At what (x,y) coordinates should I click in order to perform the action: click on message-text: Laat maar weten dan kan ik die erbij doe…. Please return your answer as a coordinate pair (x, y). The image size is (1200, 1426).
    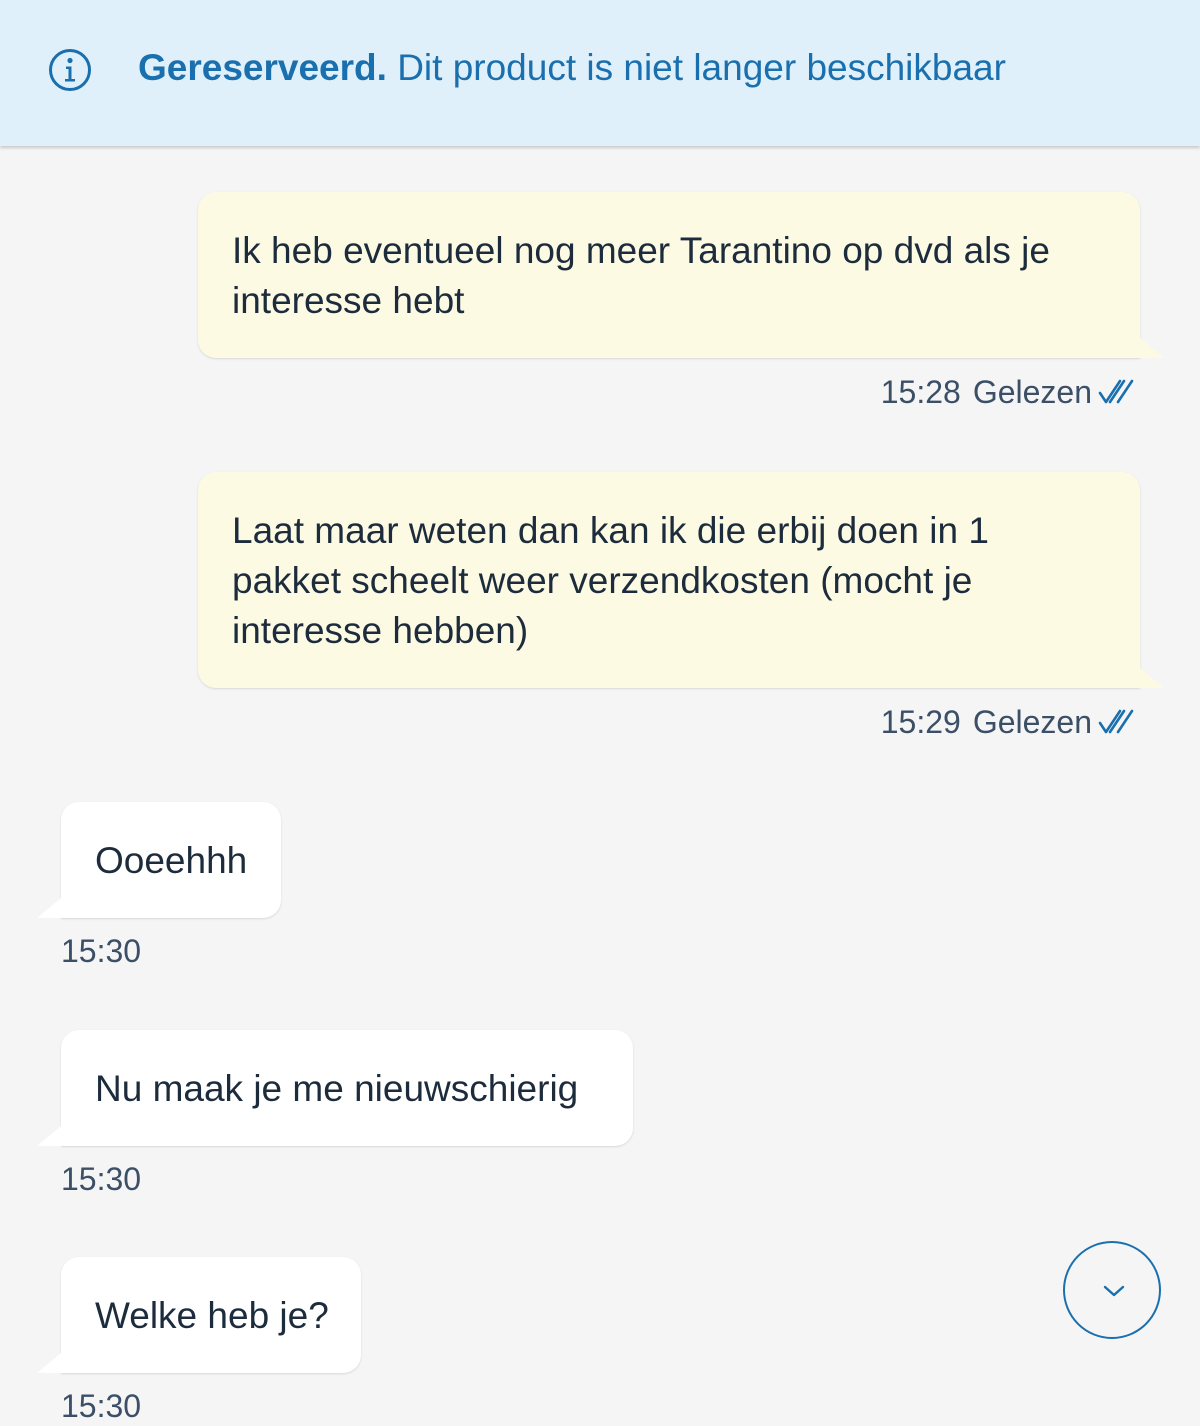
    Looking at the image, I should click on (610, 580).